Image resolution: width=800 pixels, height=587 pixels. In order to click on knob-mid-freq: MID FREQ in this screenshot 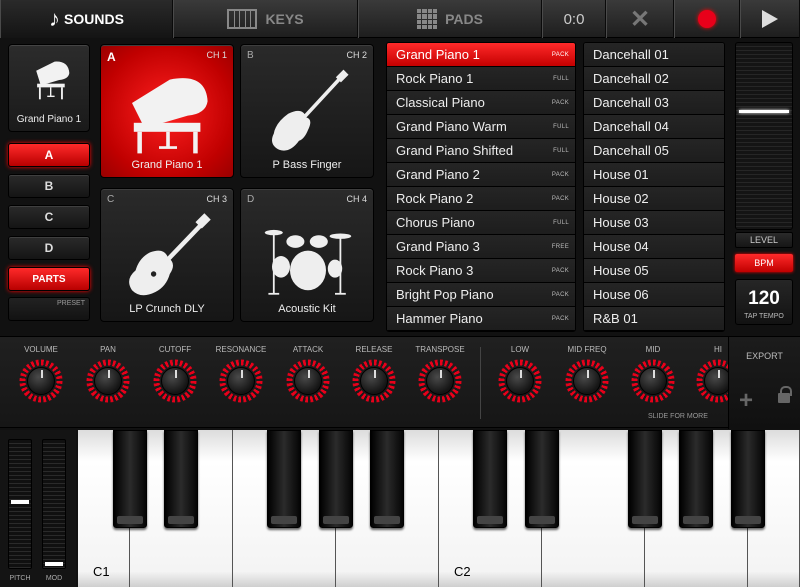, I will do `click(587, 370)`.